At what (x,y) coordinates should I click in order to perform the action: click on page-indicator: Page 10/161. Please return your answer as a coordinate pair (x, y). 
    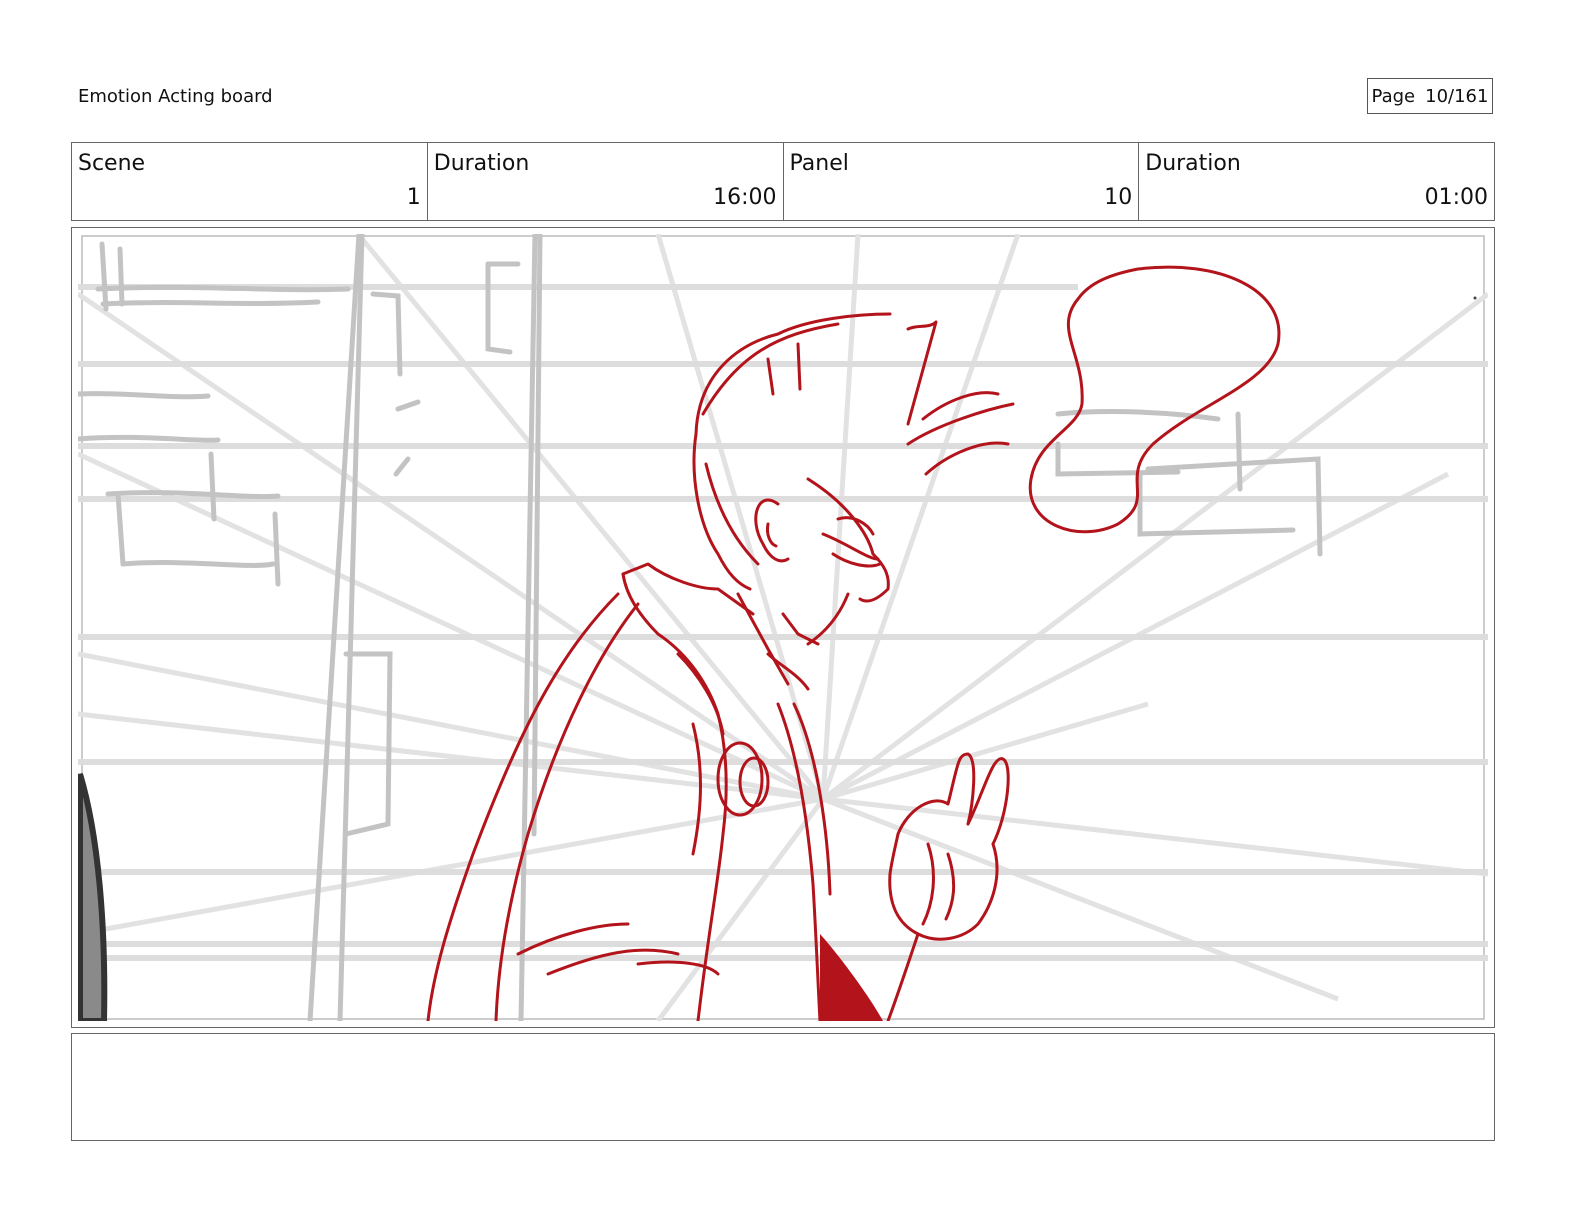
    Looking at the image, I should click on (1430, 96).